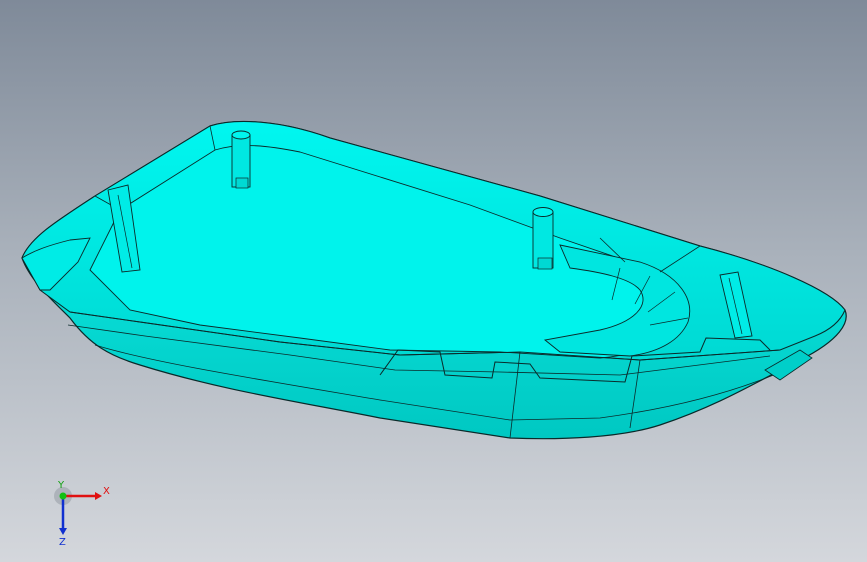 The width and height of the screenshot is (867, 562). What do you see at coordinates (98, 496) in the screenshot?
I see `triad-x-arrow` at bounding box center [98, 496].